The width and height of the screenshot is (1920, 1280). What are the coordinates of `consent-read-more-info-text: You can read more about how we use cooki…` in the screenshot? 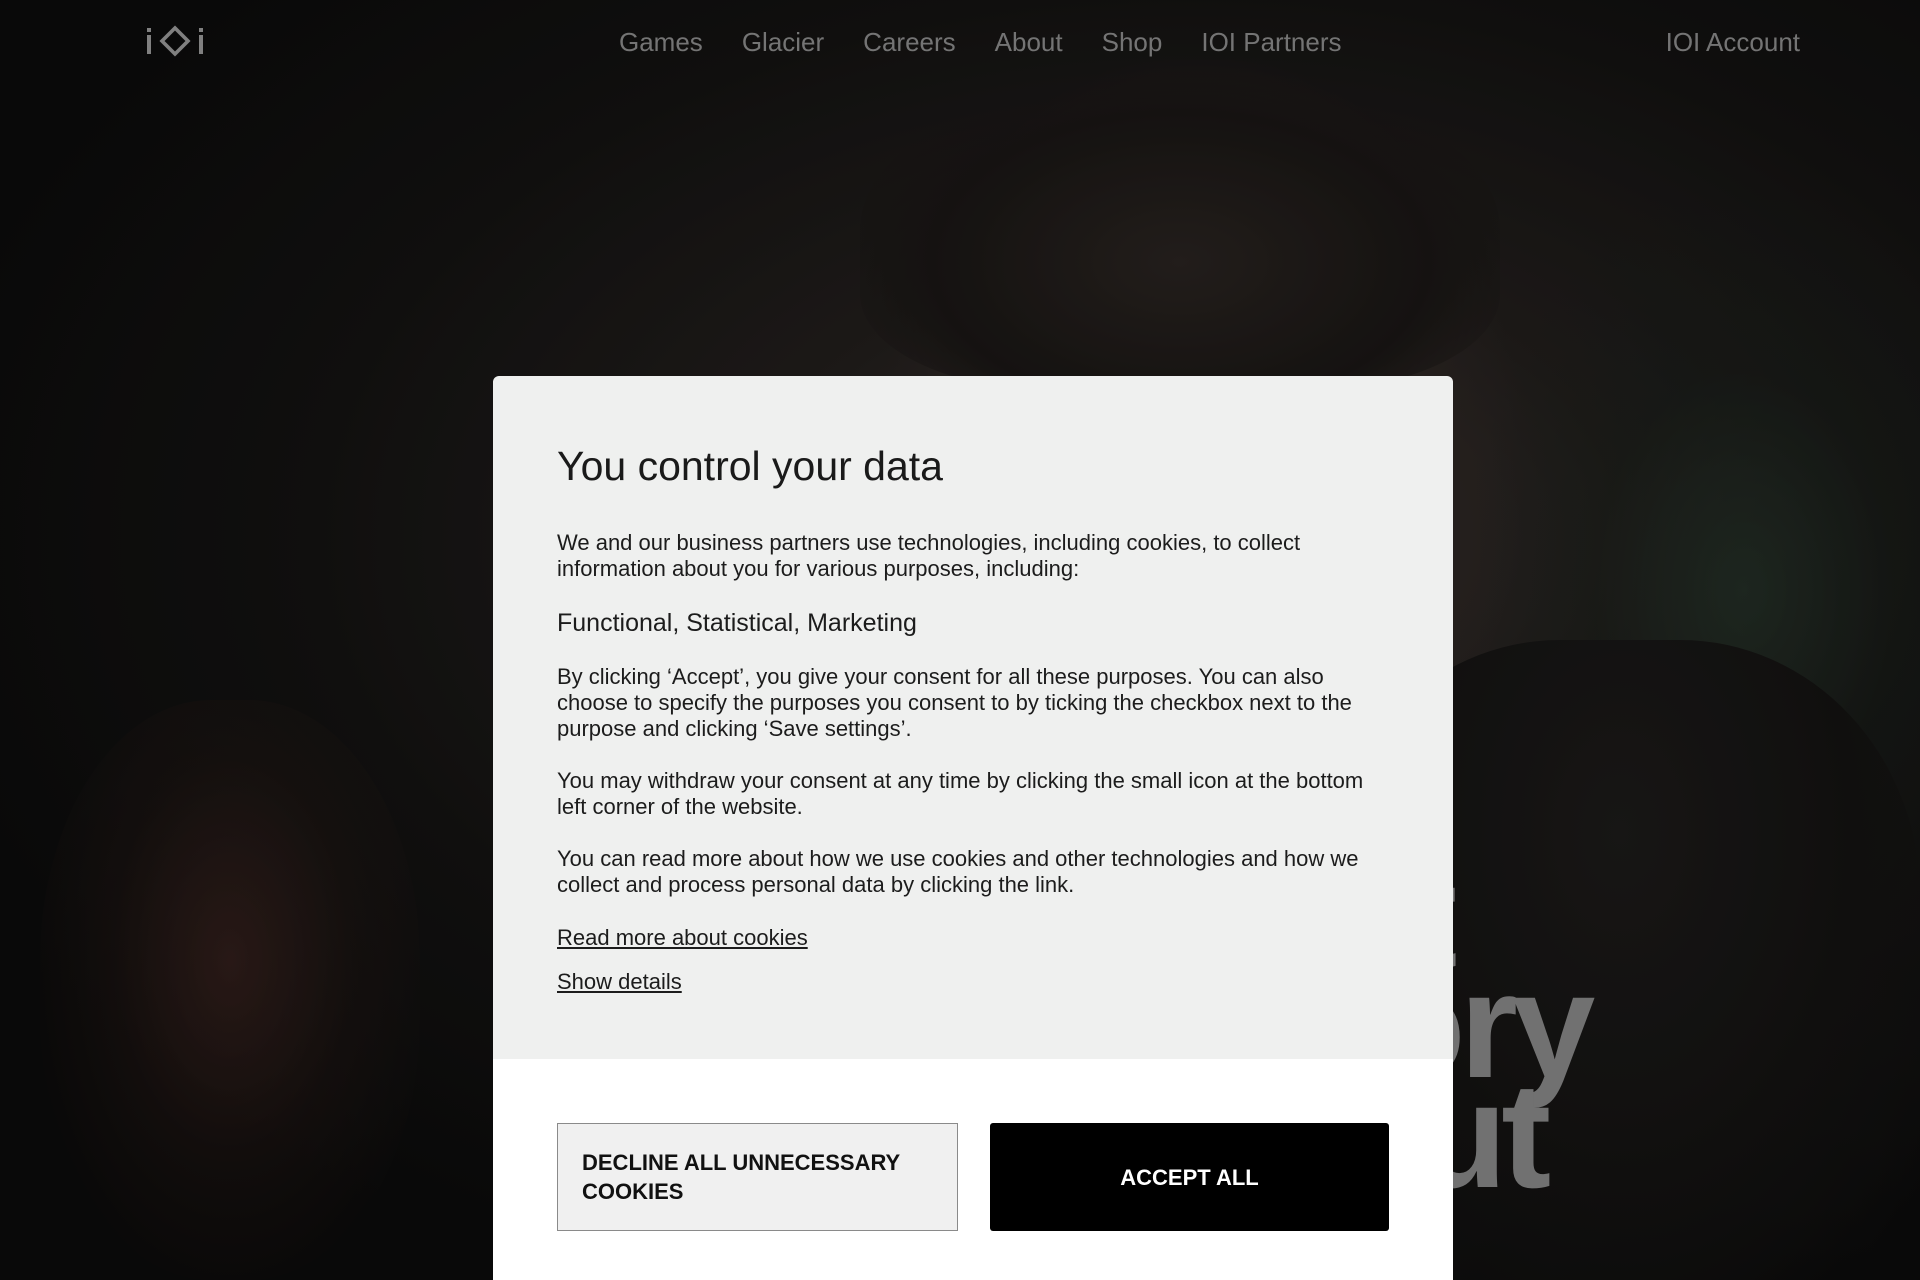 It's located at (958, 871).